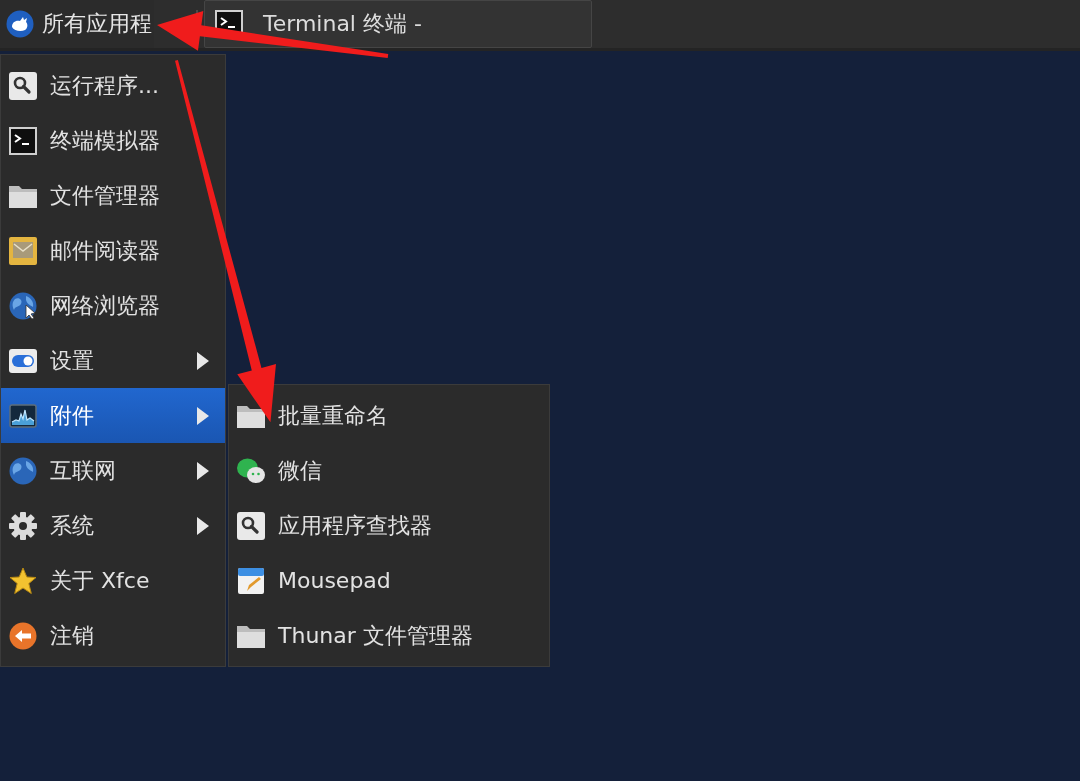 Image resolution: width=1080 pixels, height=781 pixels. I want to click on globe-cursor-icon, so click(23, 305).